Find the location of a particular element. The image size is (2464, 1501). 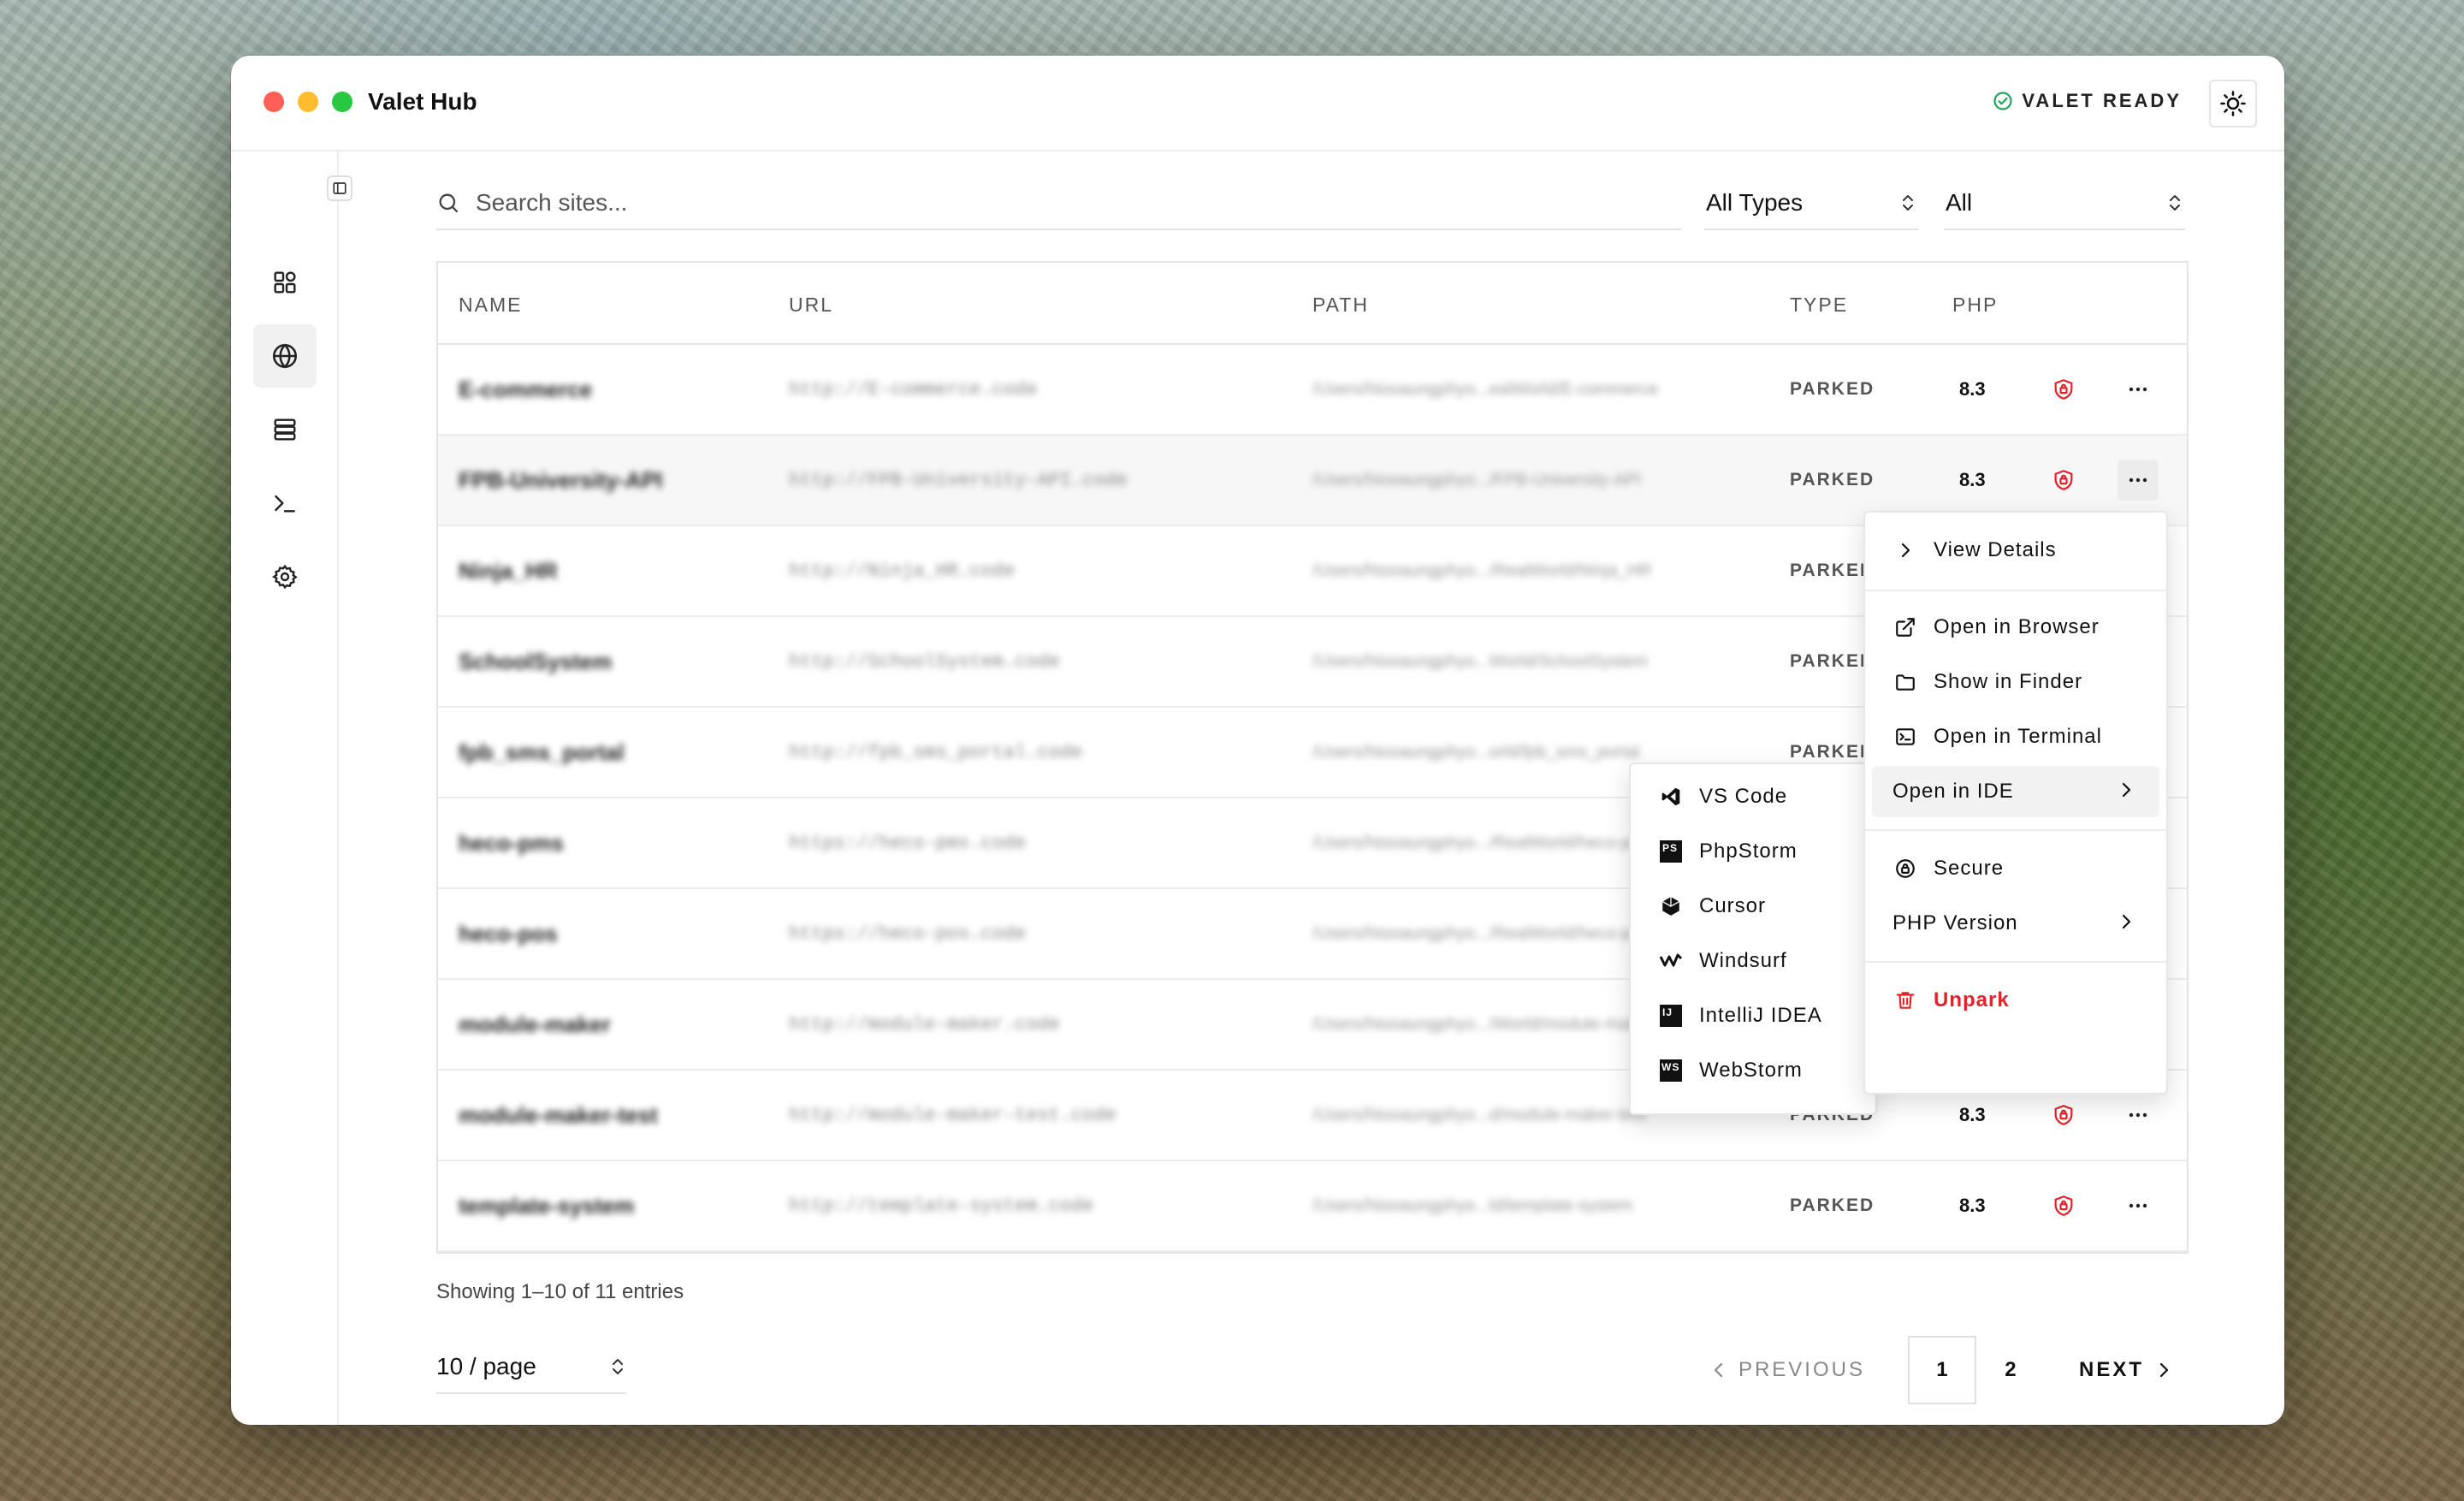

column-header-type: TYPE is located at coordinates (1819, 305).